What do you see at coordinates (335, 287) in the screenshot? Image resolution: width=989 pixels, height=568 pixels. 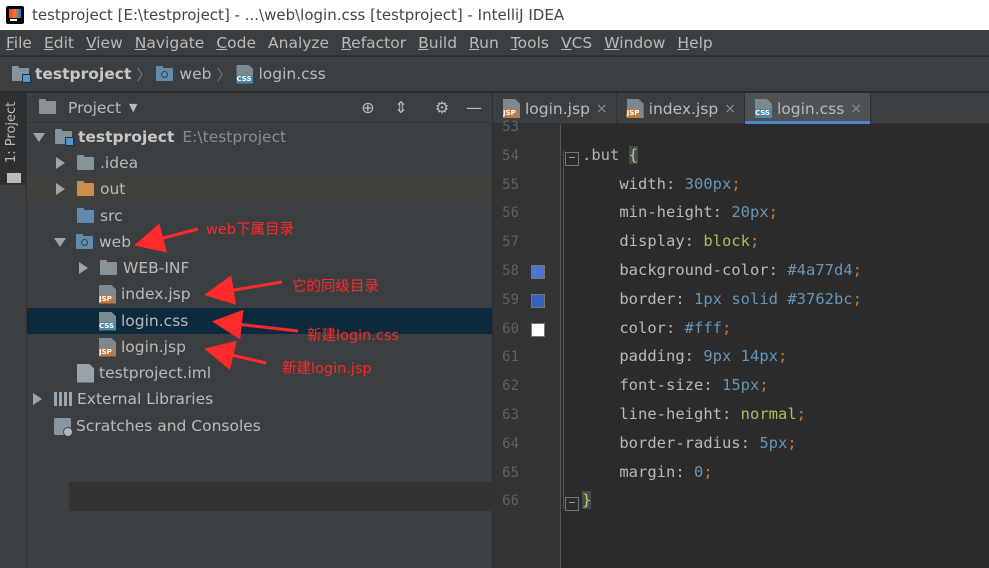 I see `annotation-index: 它的同级目录` at bounding box center [335, 287].